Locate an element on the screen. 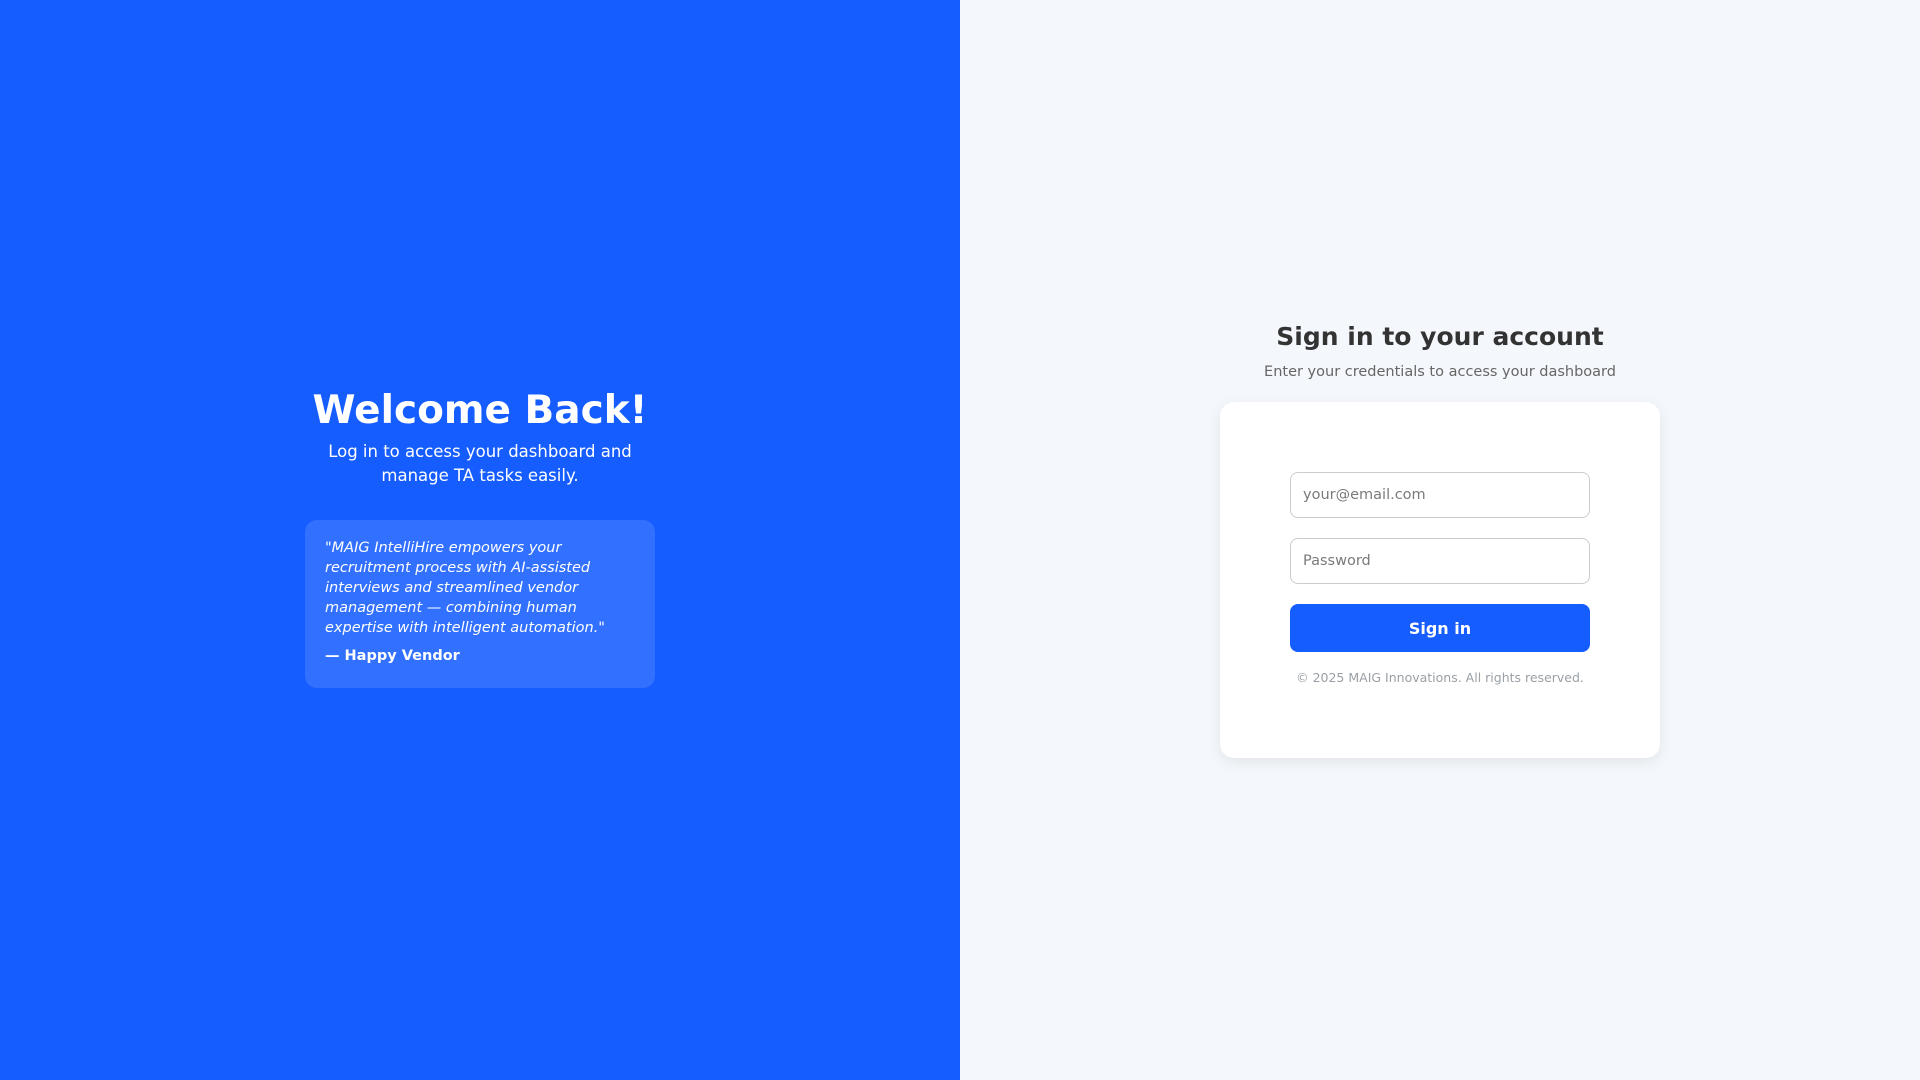 The image size is (1920, 1080). signin-button: Sign in is located at coordinates (1440, 628).